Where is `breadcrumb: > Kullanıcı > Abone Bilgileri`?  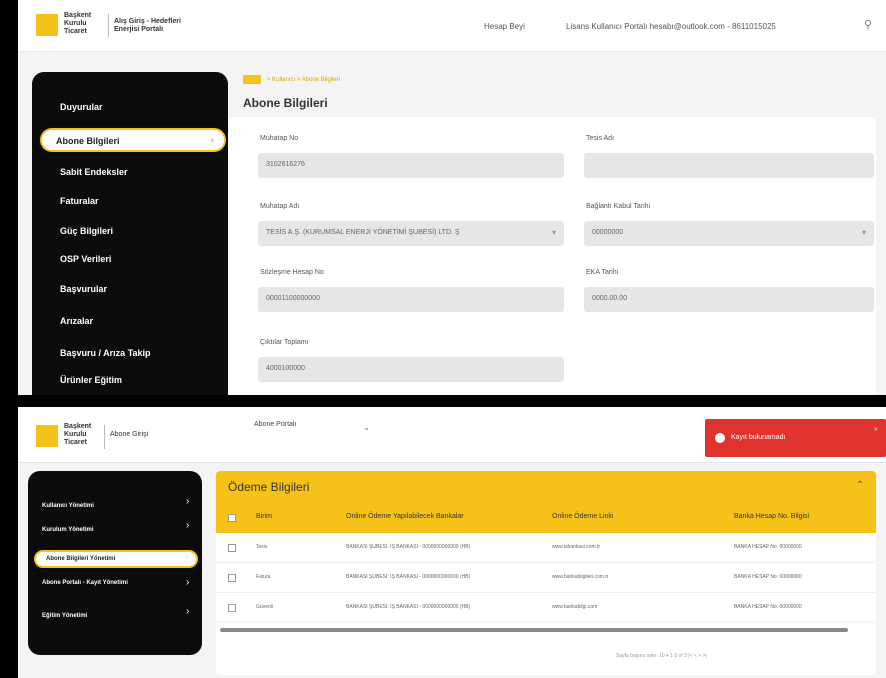 breadcrumb: > Kullanıcı > Abone Bilgileri is located at coordinates (291, 81).